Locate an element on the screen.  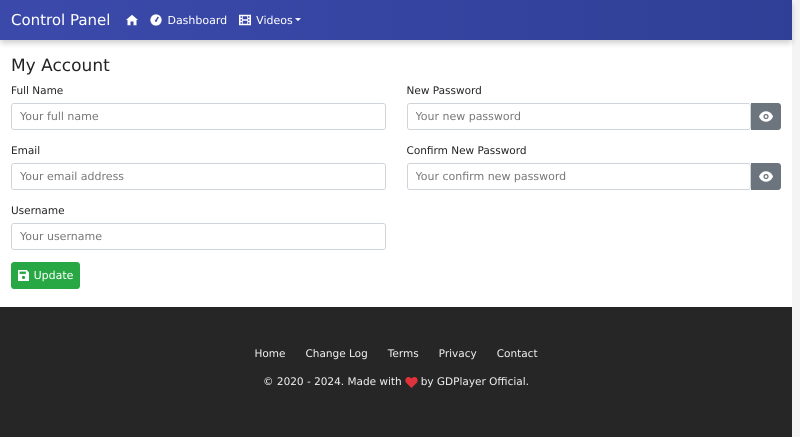
brand-link: Control Panel is located at coordinates (60, 20).